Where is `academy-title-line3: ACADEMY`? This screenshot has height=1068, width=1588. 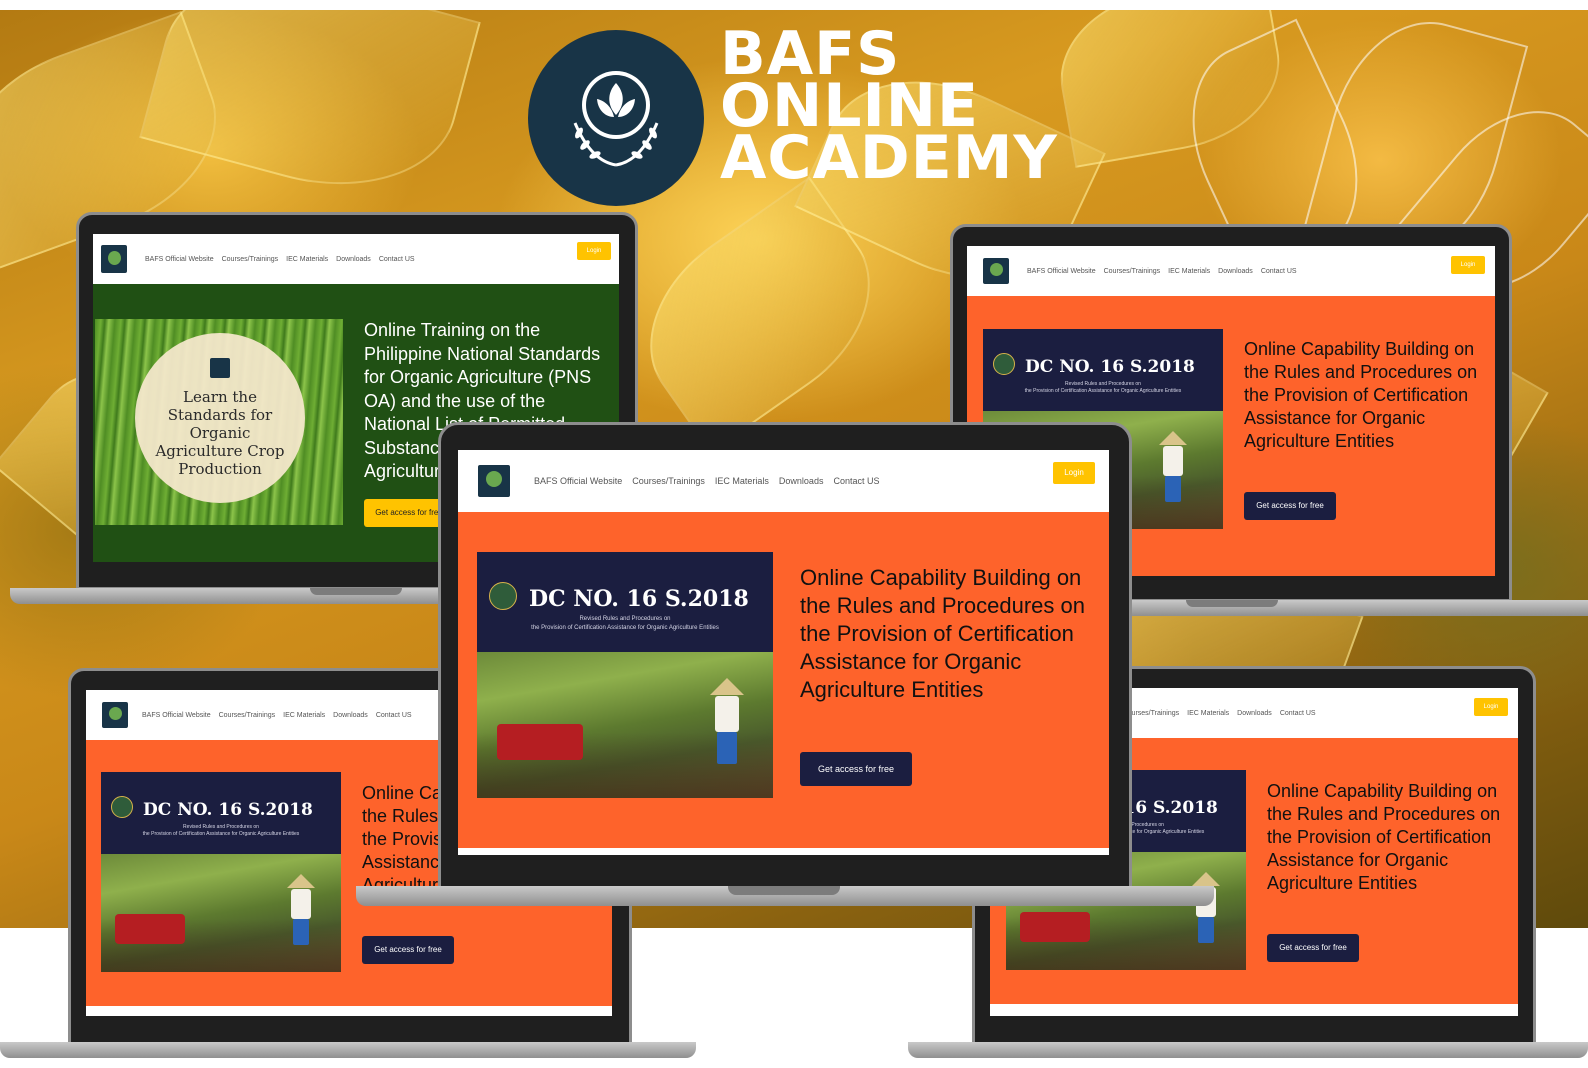 academy-title-line3: ACADEMY is located at coordinates (889, 158).